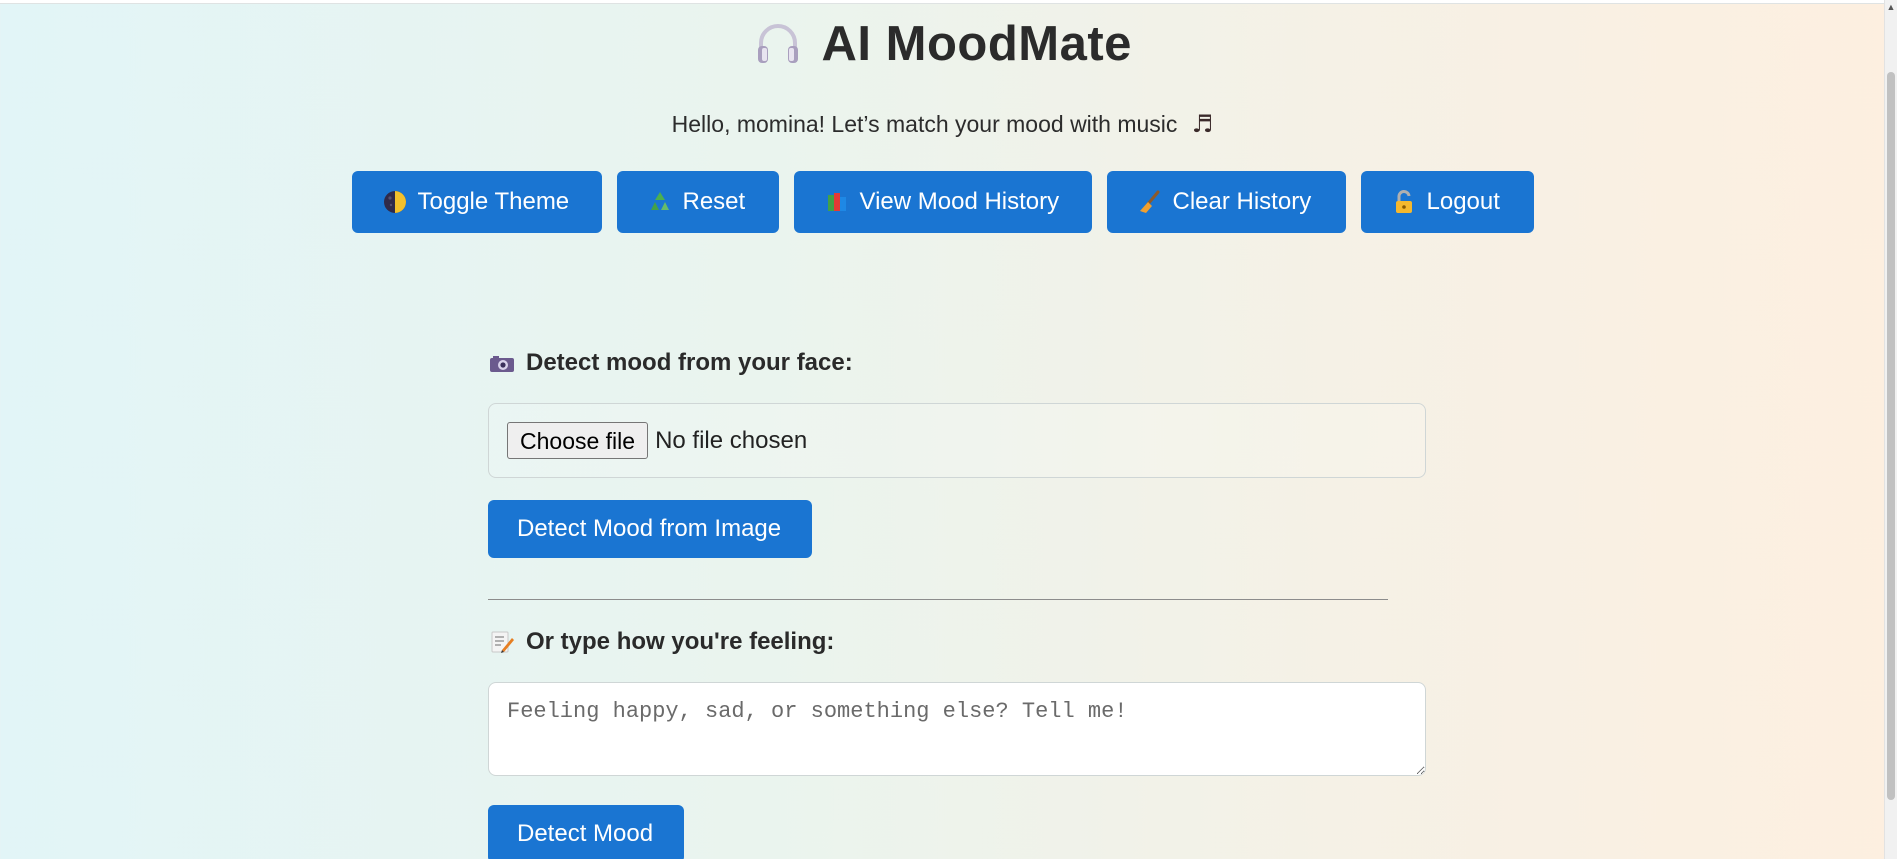  I want to click on face-detect-label-text: Detect mood from your face:, so click(689, 362).